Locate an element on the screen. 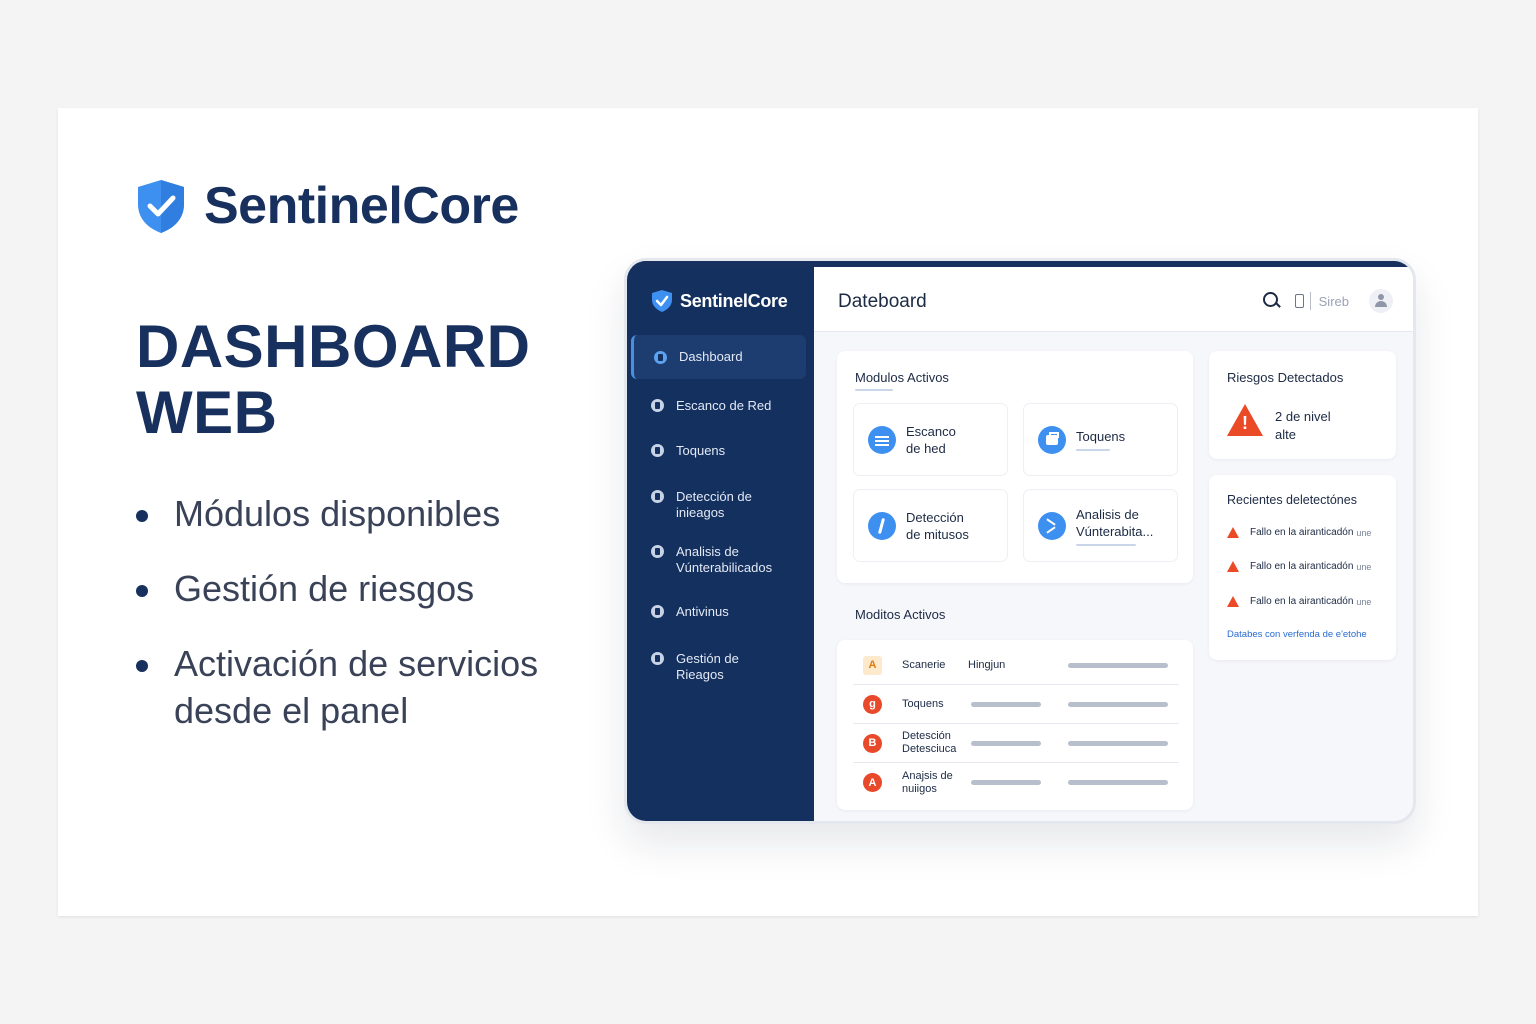 The image size is (1536, 1024). briefcase-icon is located at coordinates (1052, 439).